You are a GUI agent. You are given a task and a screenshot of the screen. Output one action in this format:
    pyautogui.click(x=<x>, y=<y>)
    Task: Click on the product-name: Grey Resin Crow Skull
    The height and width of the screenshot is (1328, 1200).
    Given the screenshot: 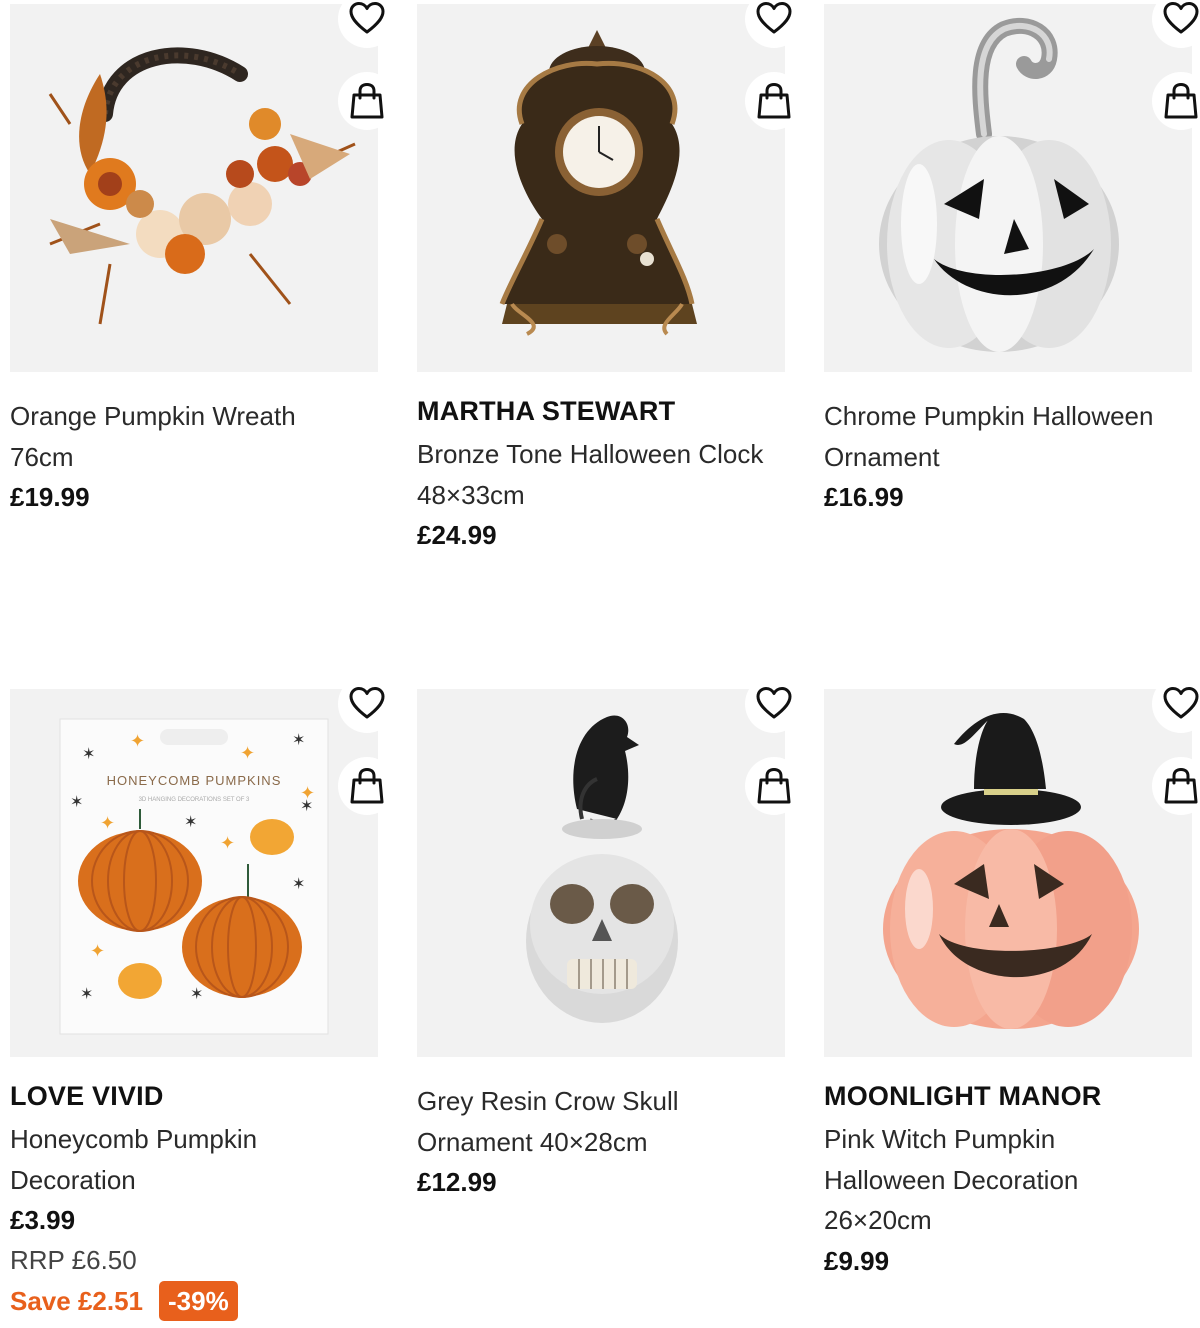 What is the action you would take?
    pyautogui.click(x=607, y=1101)
    